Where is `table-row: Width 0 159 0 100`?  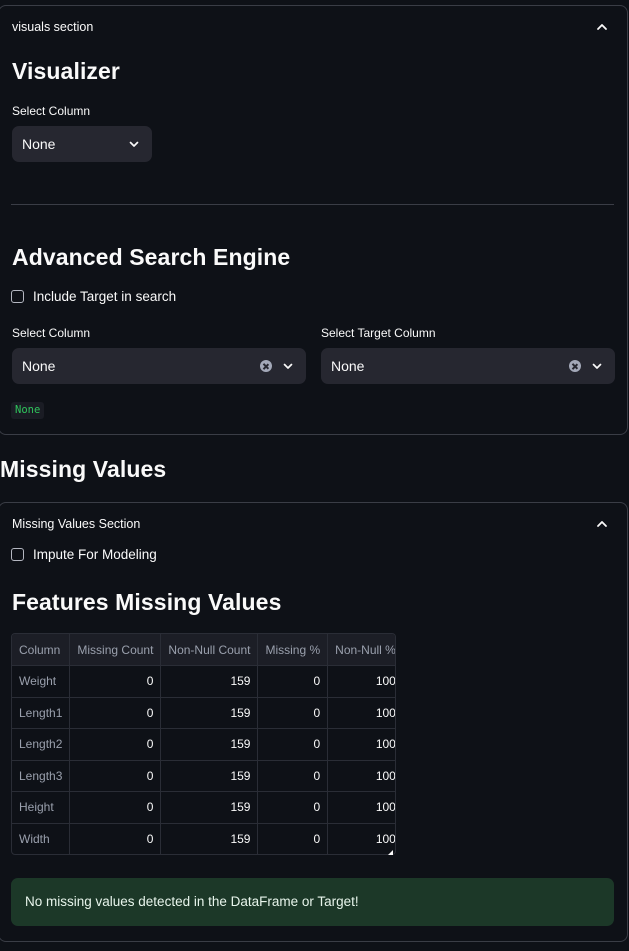
table-row: Width 0 159 0 100 is located at coordinates (203, 838).